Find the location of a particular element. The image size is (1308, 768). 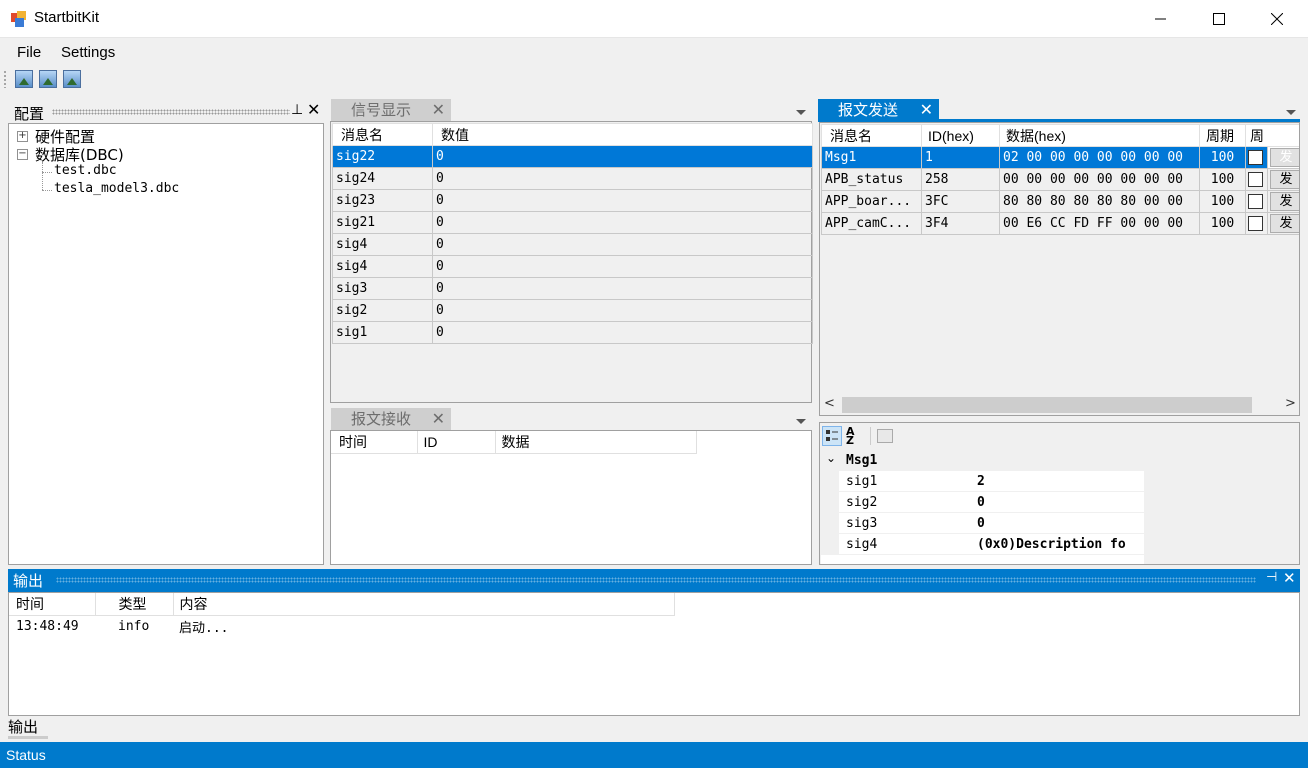

chevron-right-icon: > is located at coordinates (1290, 403).